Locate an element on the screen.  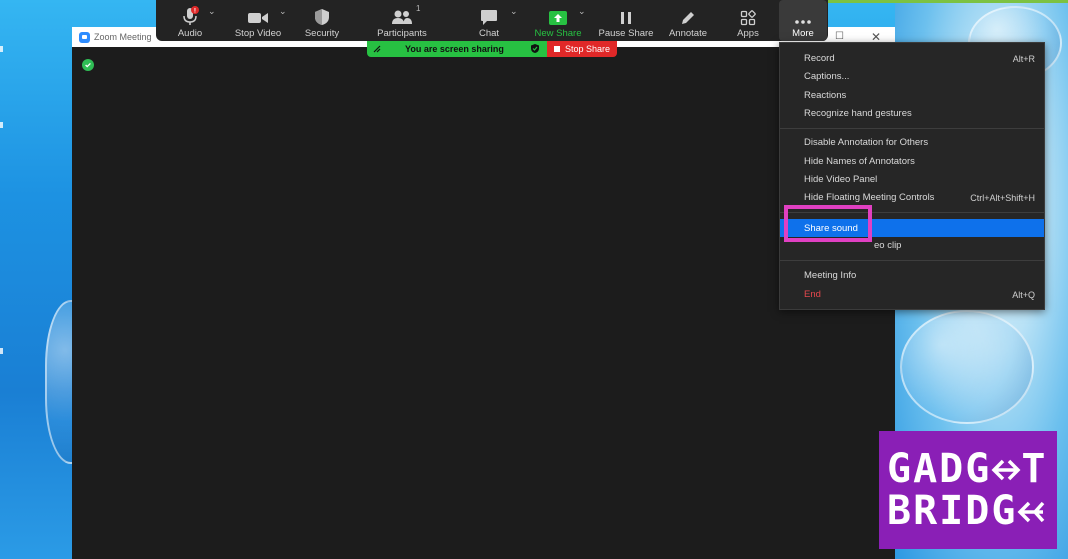
share-screen-arrow-icon is located at coordinates (558, 18).